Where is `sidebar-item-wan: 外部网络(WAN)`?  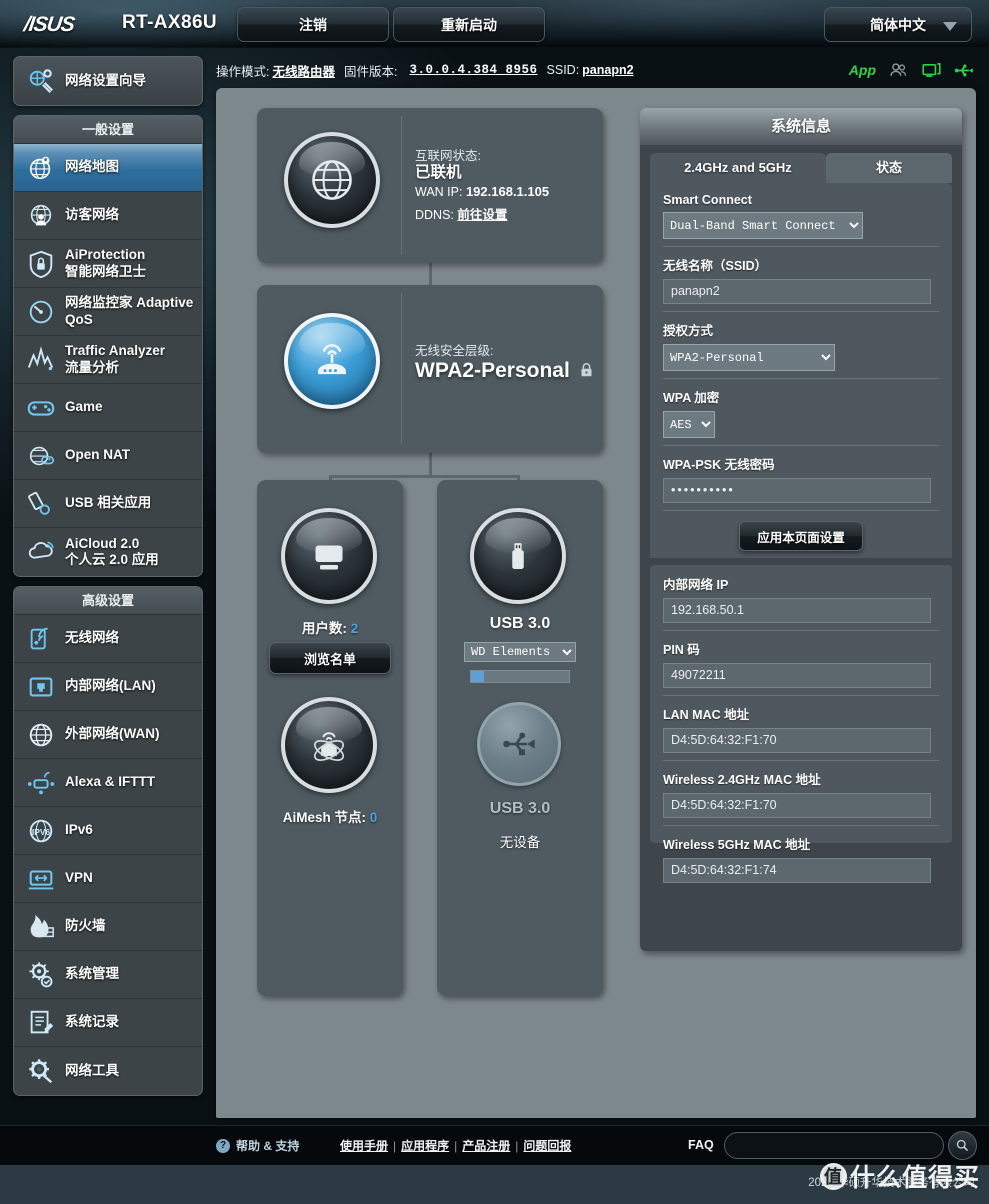
sidebar-item-wan: 外部网络(WAN) is located at coordinates (108, 735).